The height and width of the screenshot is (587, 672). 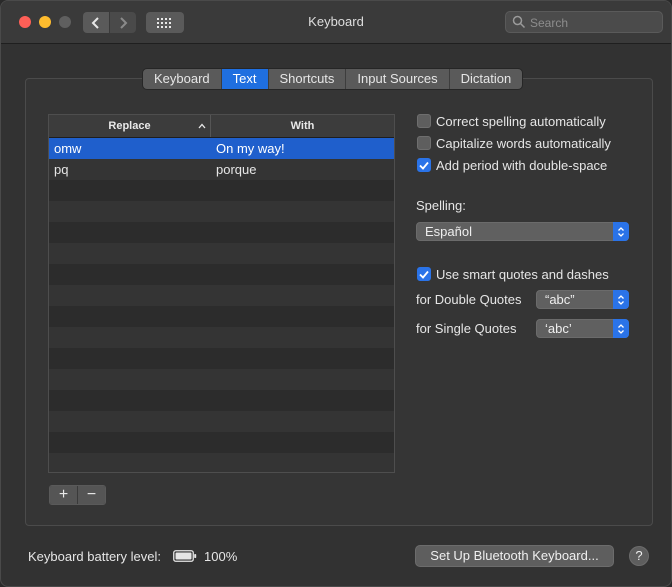 I want to click on battery-percent: 100%, so click(x=221, y=556).